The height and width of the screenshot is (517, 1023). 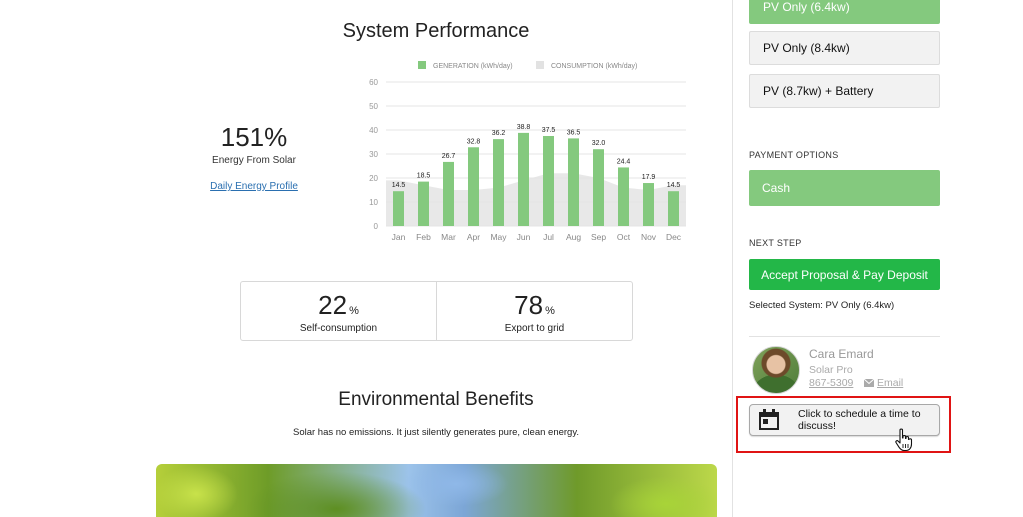 I want to click on daily-energy-profile-link: Daily Energy Profile, so click(x=254, y=186).